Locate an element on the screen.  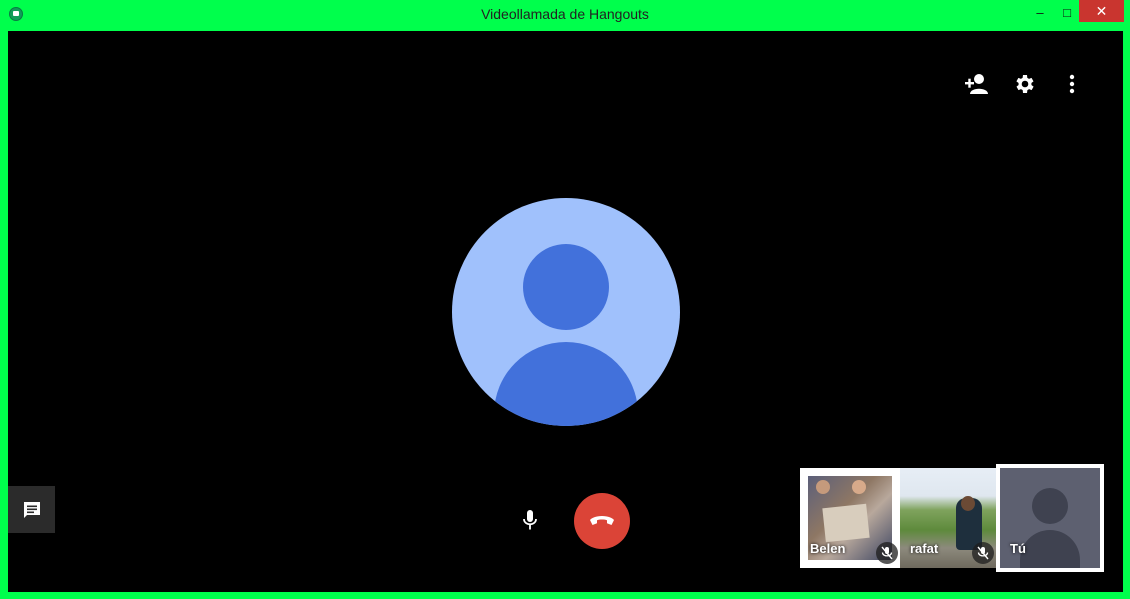
more-vert-icon is located at coordinates (1072, 84).